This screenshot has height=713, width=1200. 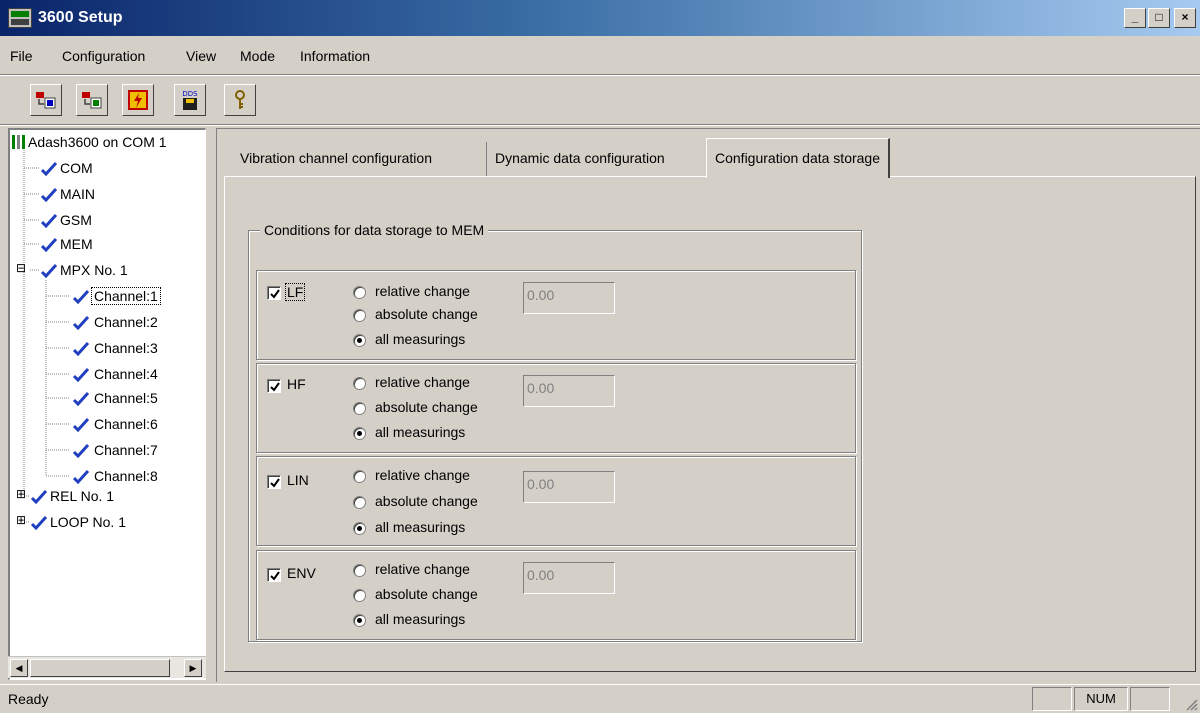 I want to click on num-lock-indicator: NUM, so click(x=1101, y=699).